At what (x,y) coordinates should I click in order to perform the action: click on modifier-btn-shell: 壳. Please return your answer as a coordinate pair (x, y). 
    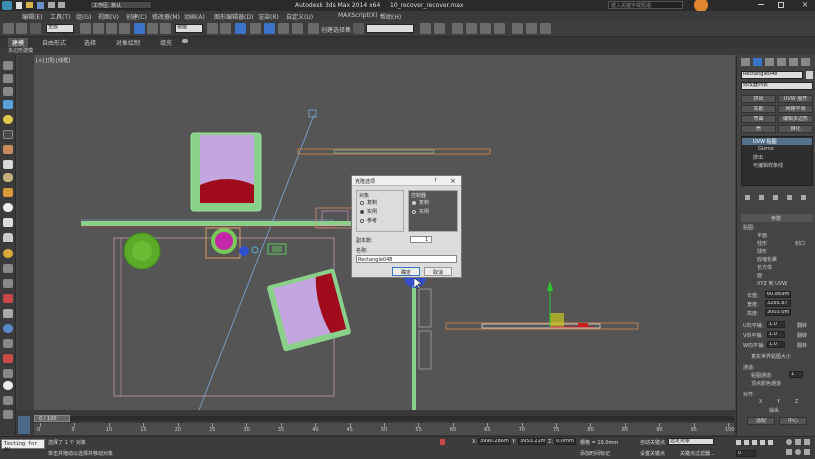
    Looking at the image, I should click on (758, 129).